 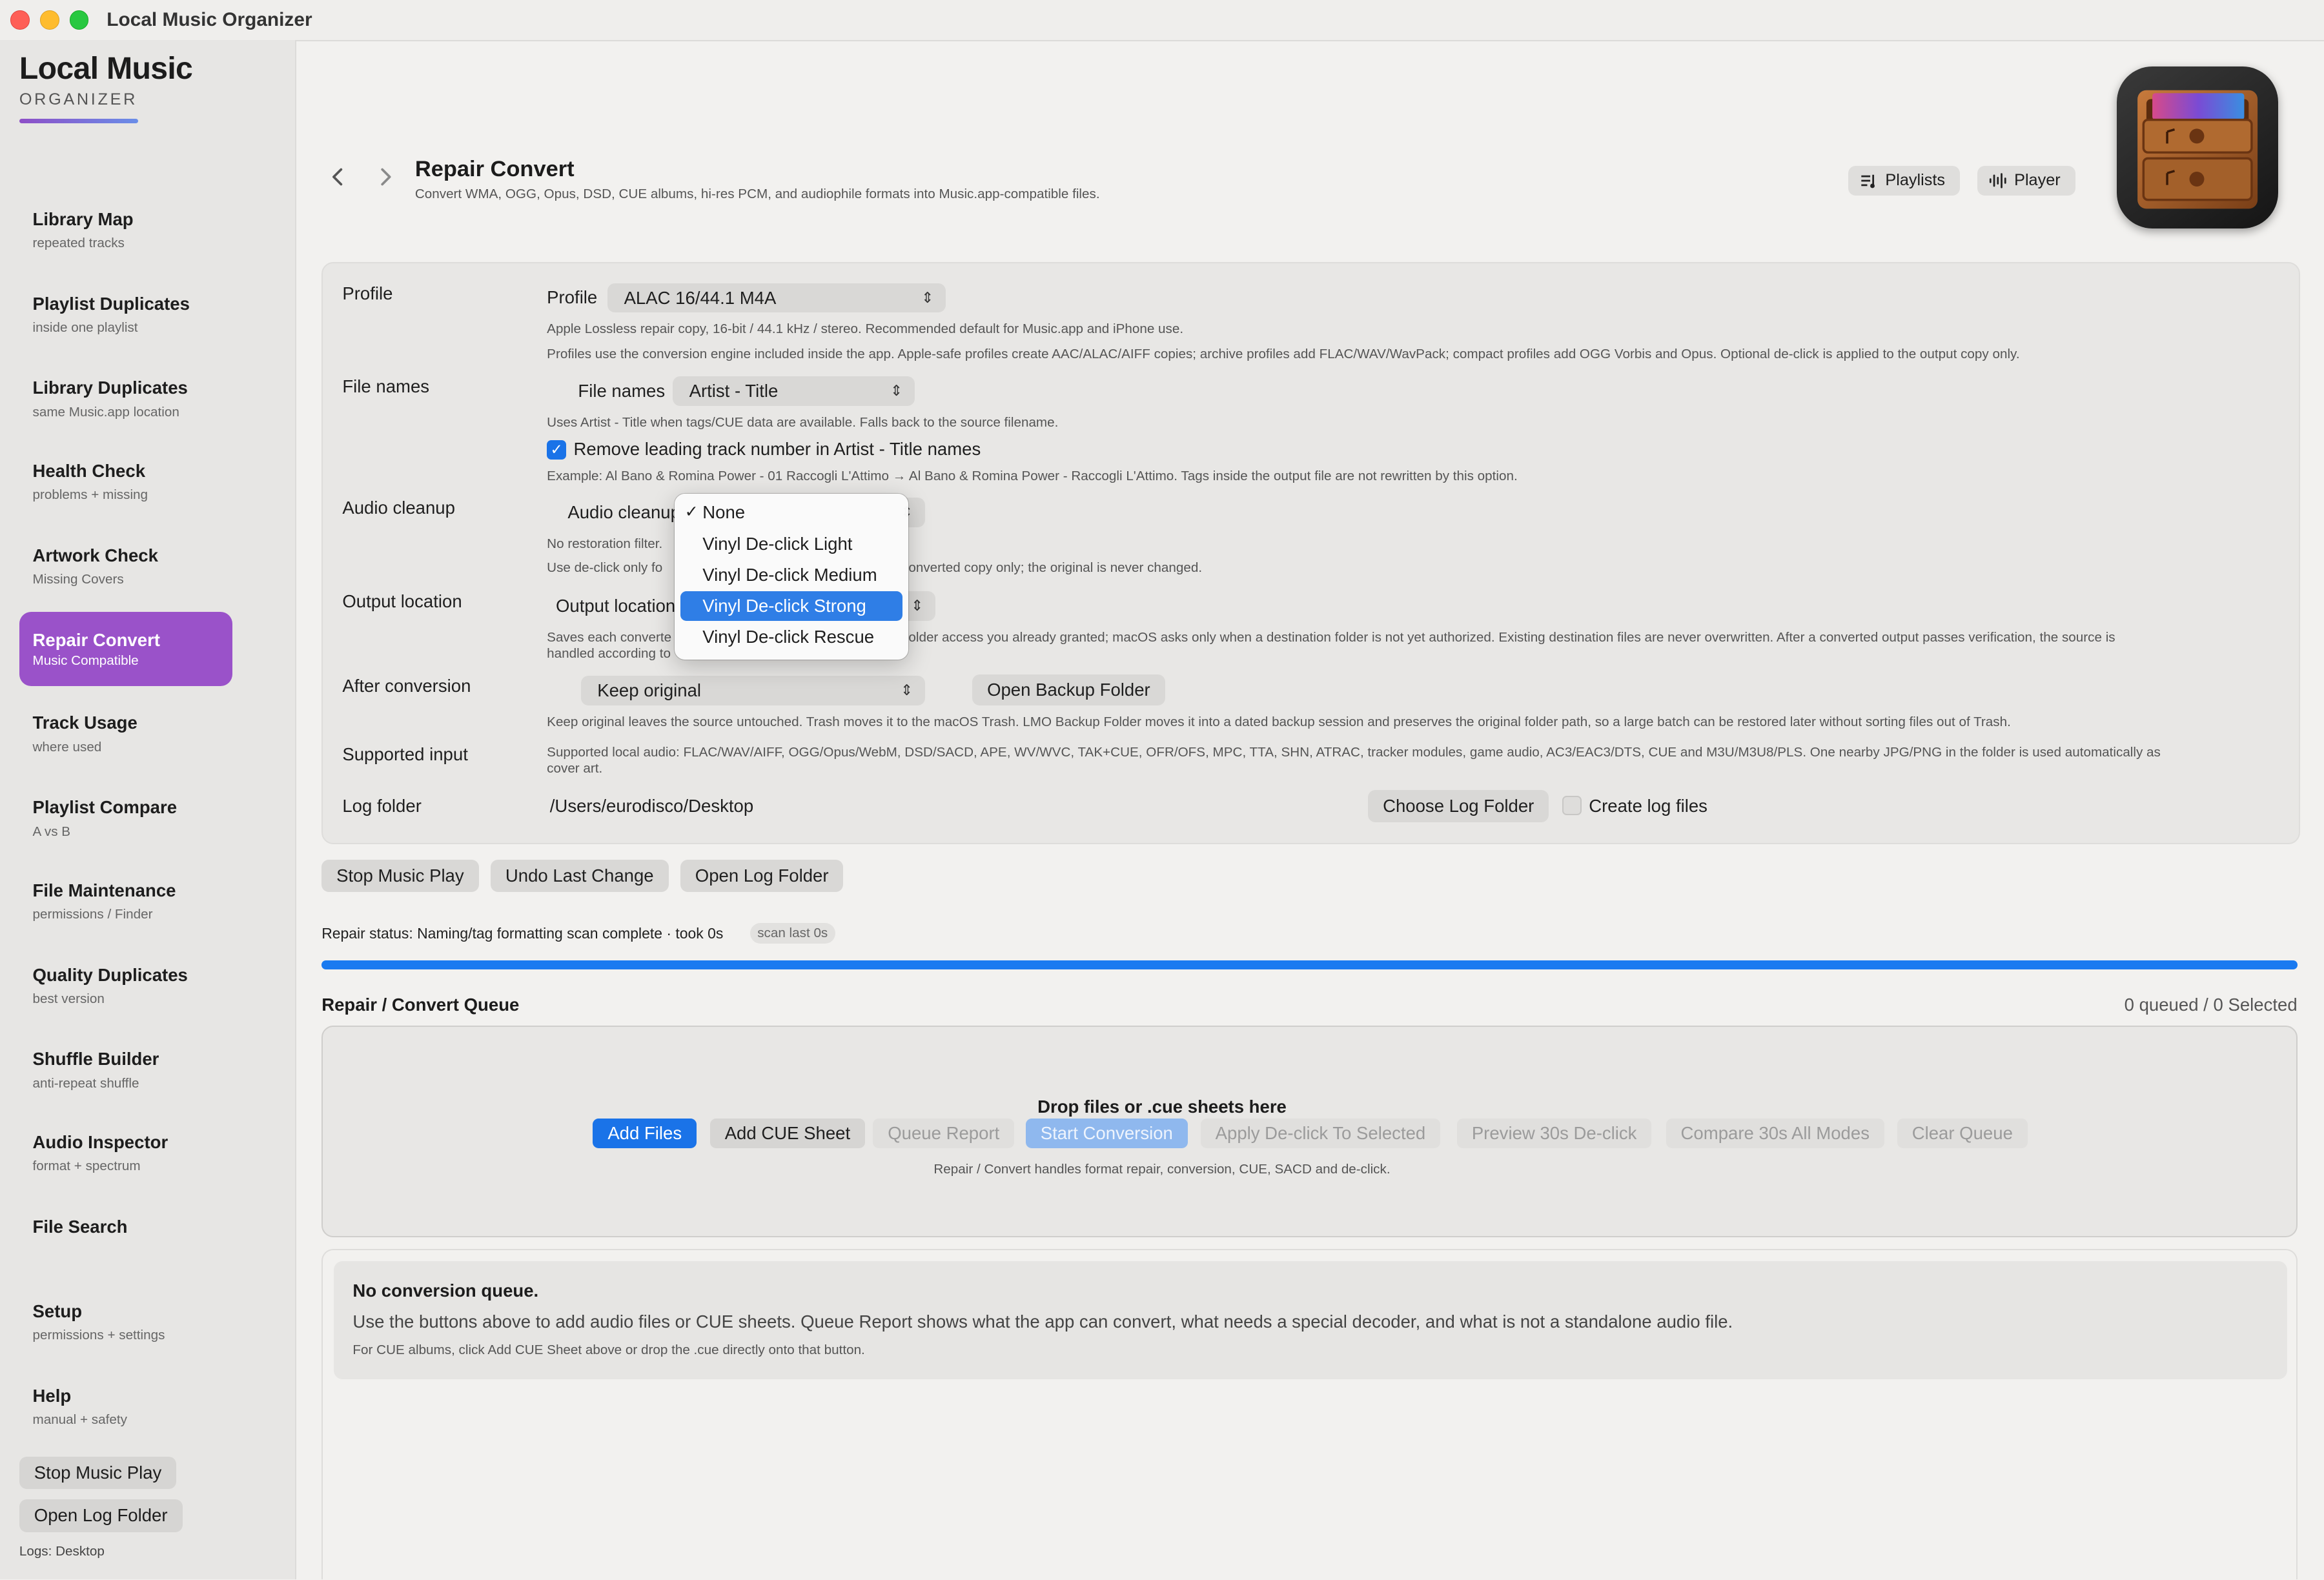 I want to click on menu-item-label: Vinyl De-click Strong, so click(x=784, y=606).